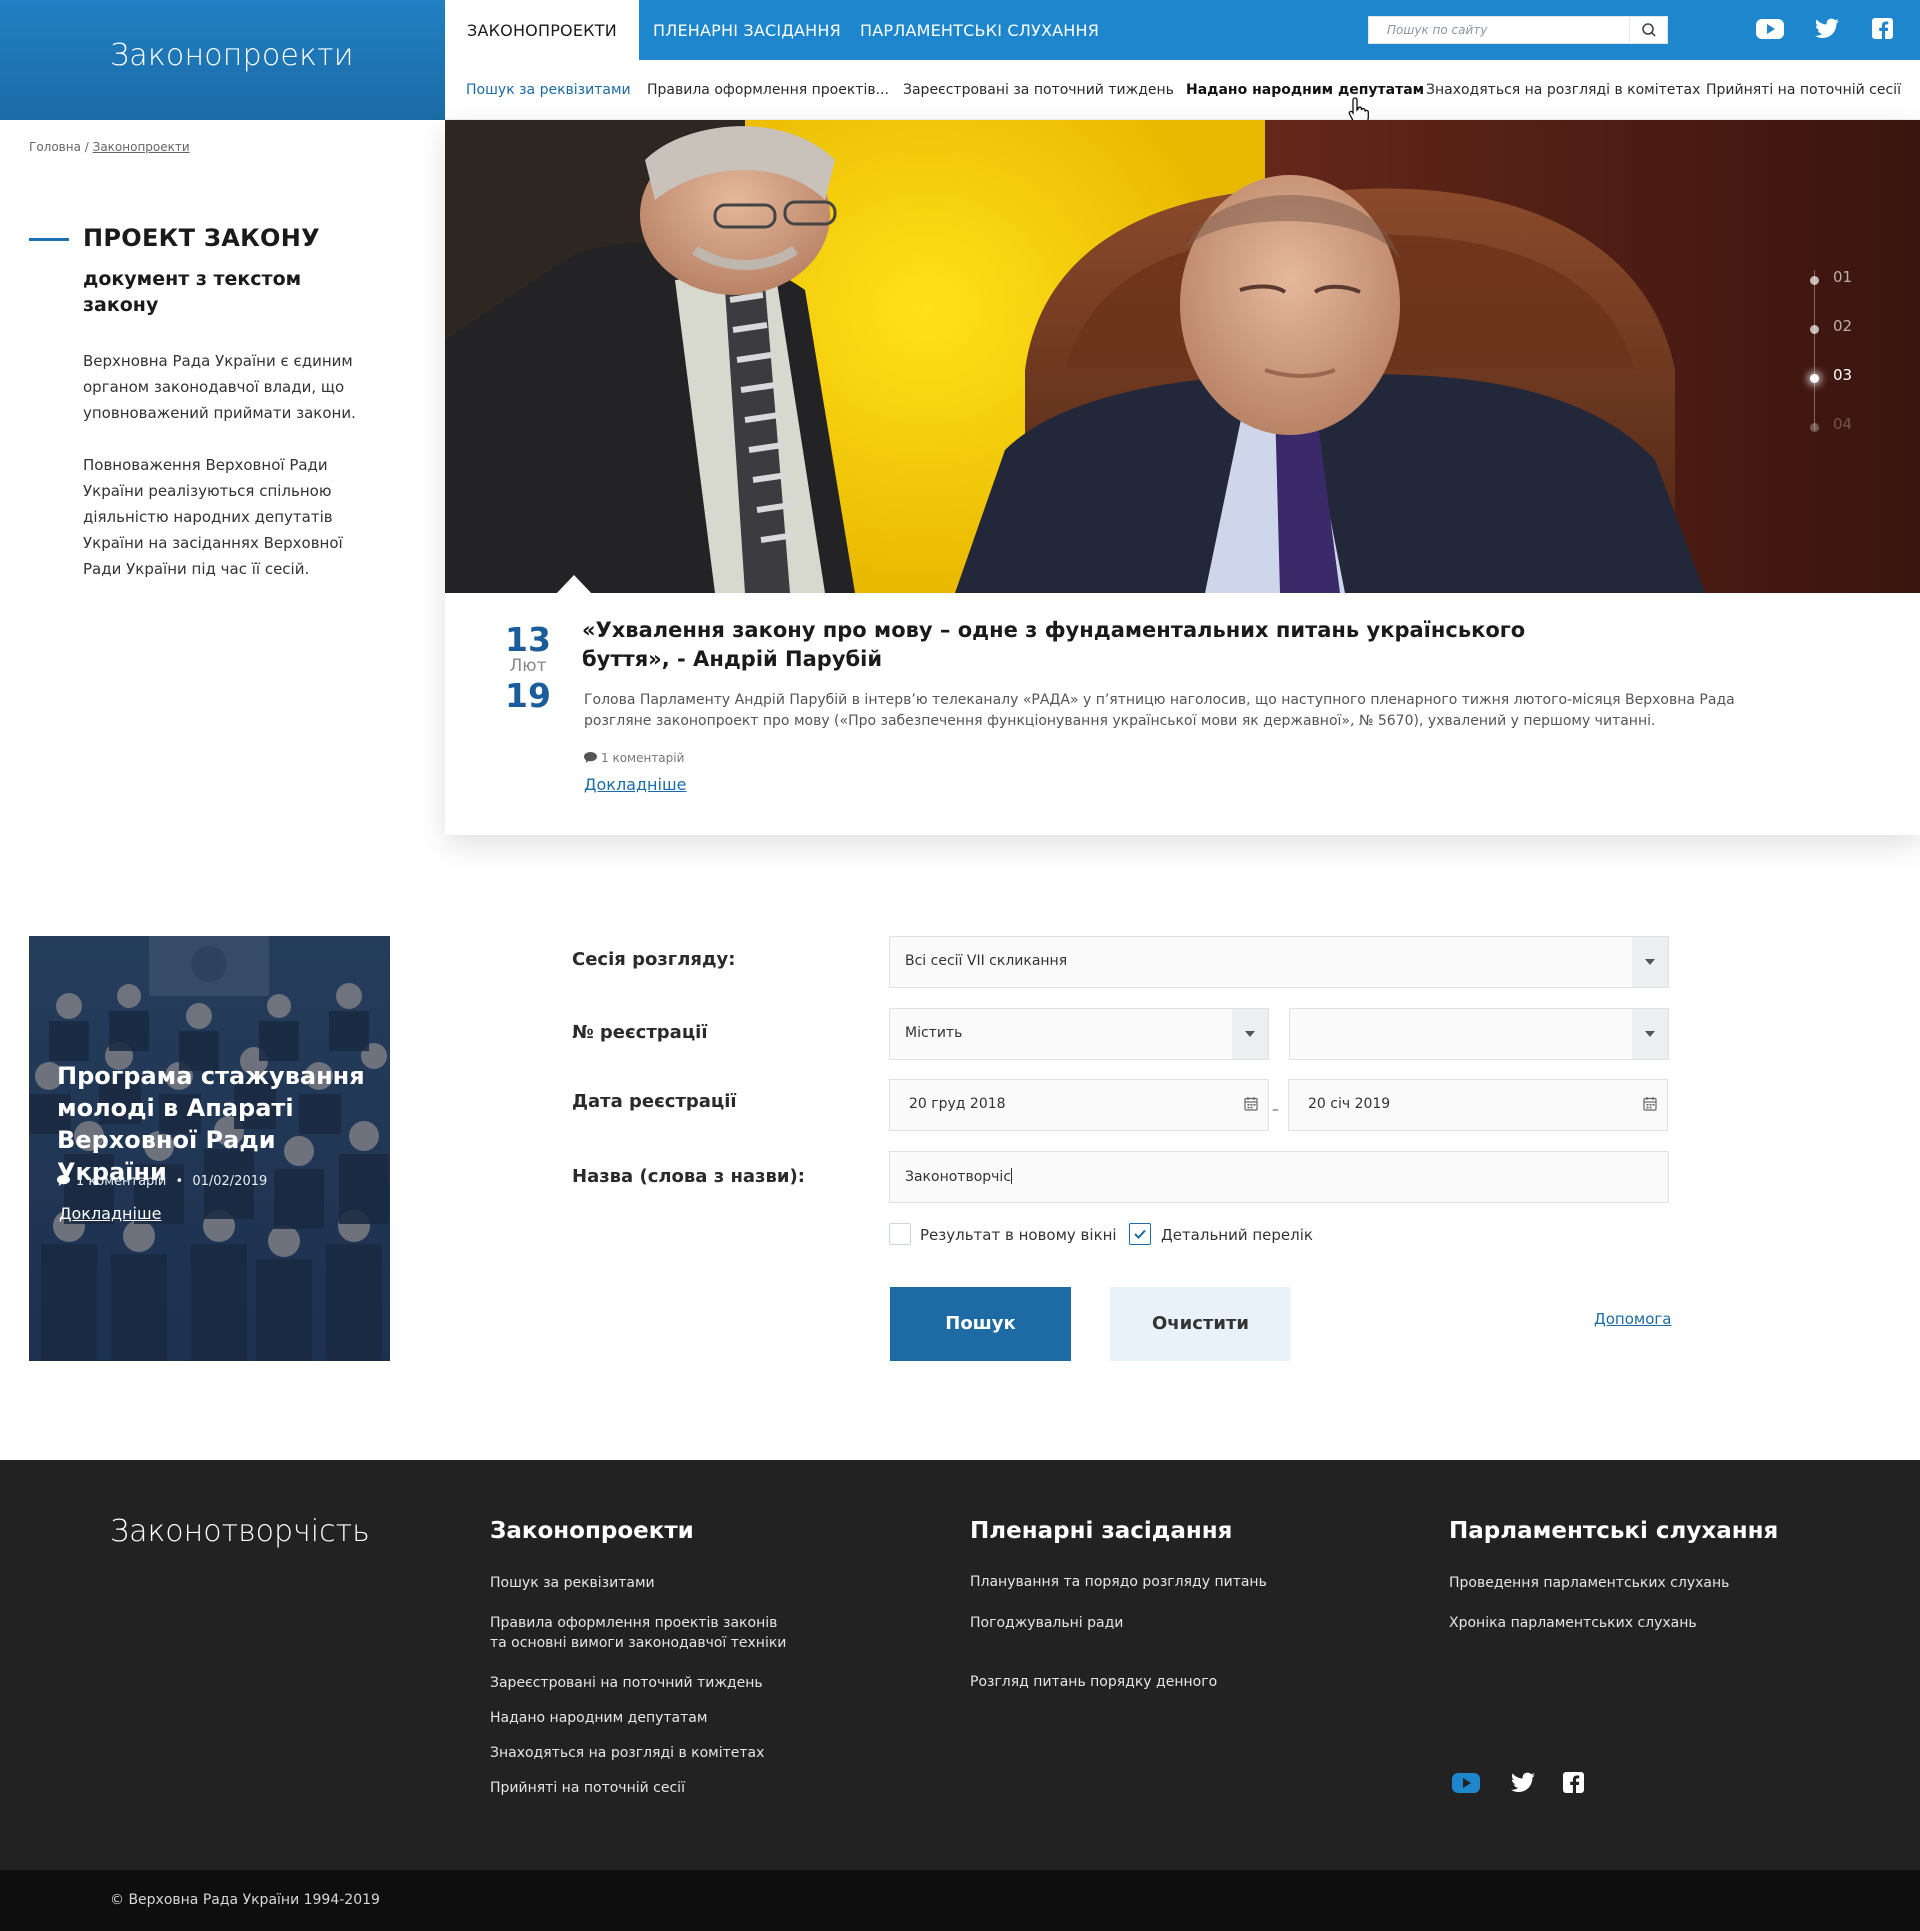 Image resolution: width=1920 pixels, height=1931 pixels. What do you see at coordinates (640, 1032) in the screenshot?
I see `registration-number-label: № реєстрації` at bounding box center [640, 1032].